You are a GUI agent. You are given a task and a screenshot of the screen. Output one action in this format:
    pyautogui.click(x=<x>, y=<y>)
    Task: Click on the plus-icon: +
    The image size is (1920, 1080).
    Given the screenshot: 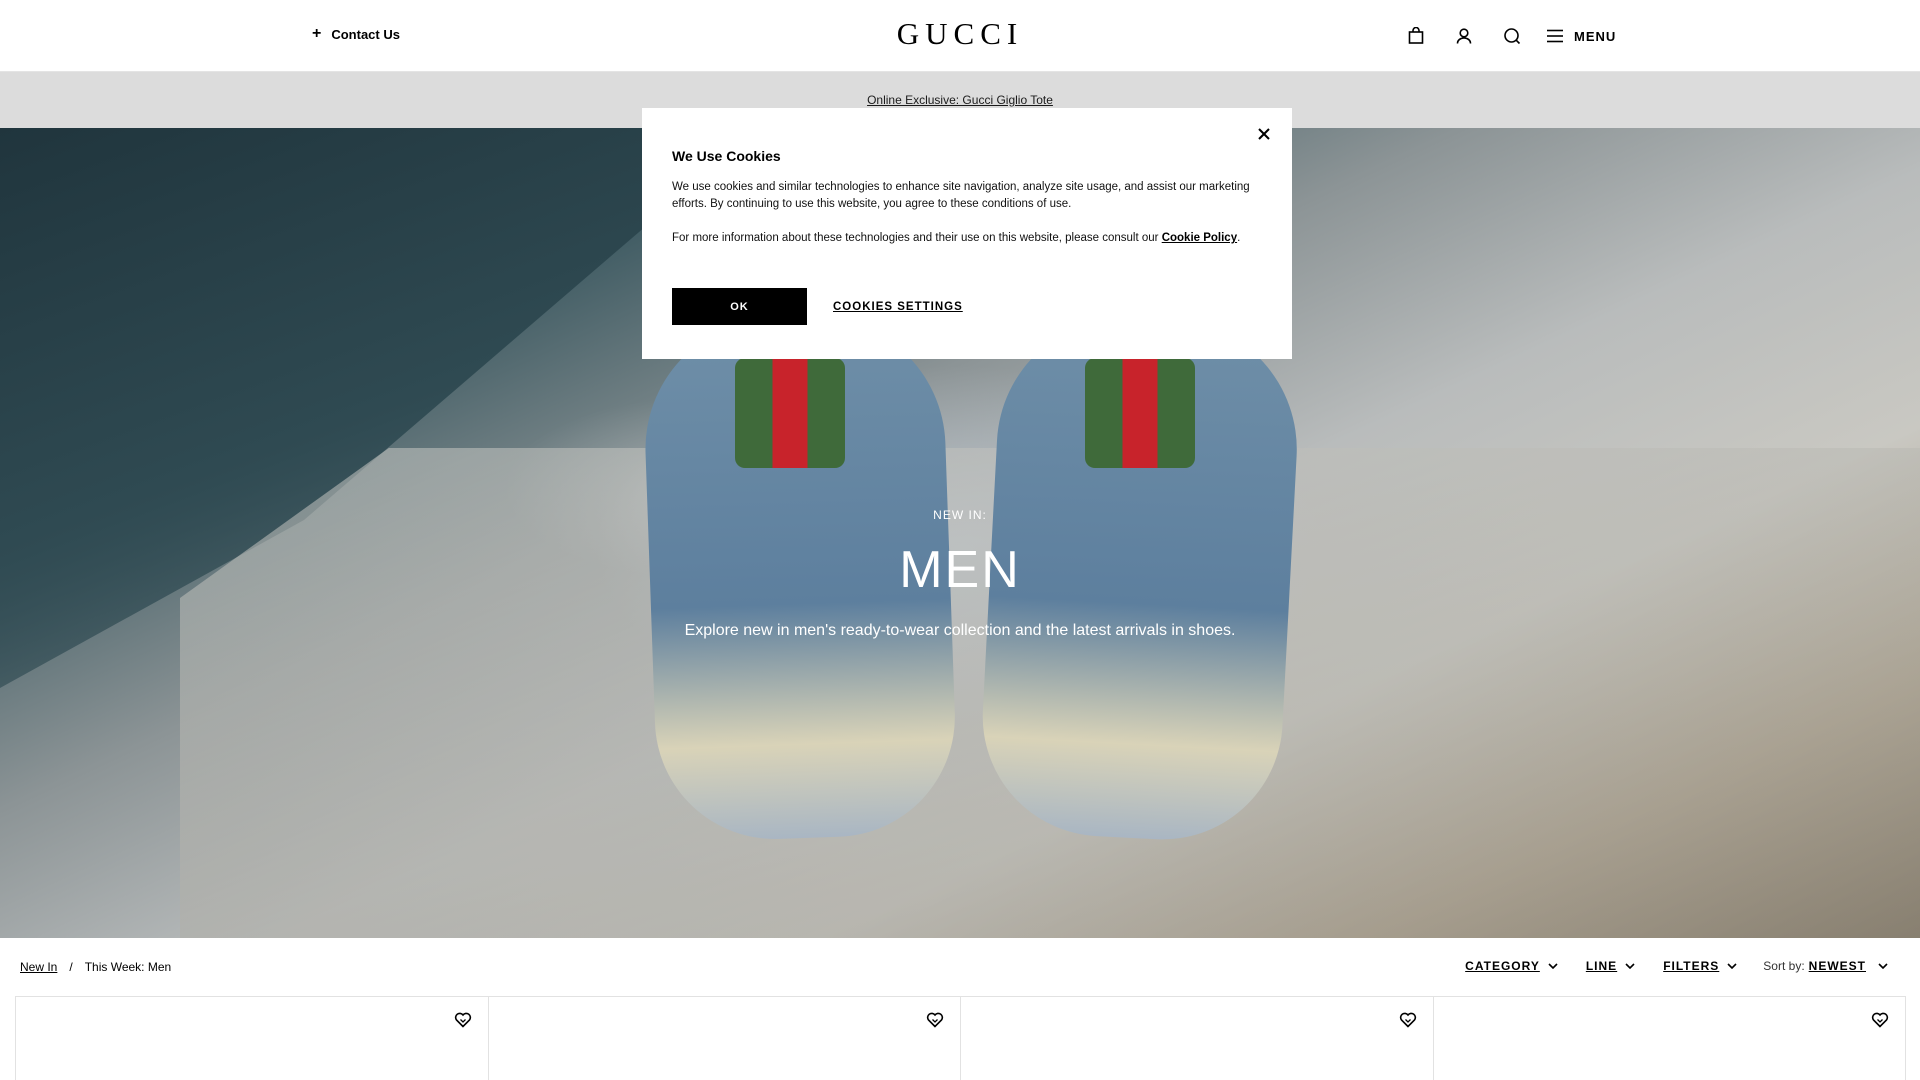 What is the action you would take?
    pyautogui.click(x=317, y=33)
    